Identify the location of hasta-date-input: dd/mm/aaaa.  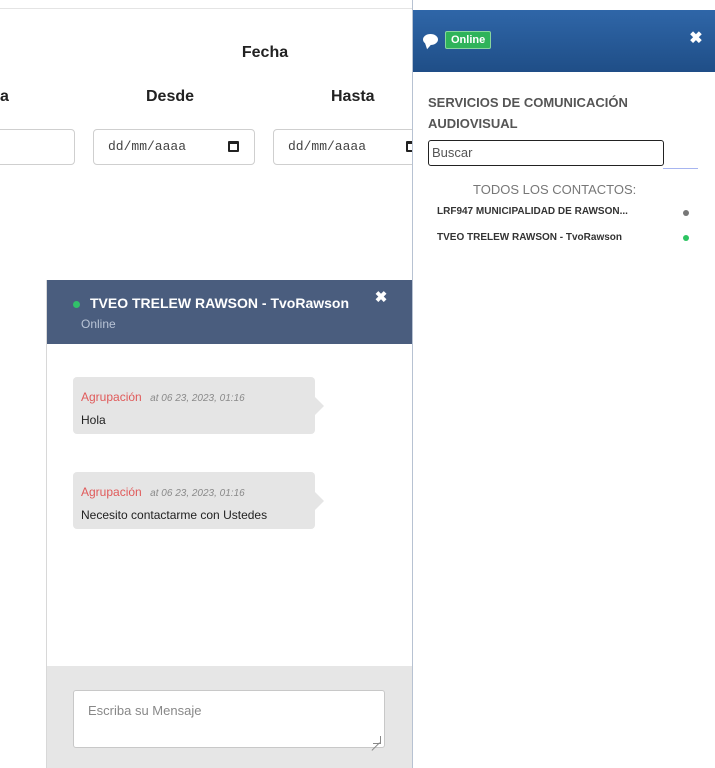
(345, 147).